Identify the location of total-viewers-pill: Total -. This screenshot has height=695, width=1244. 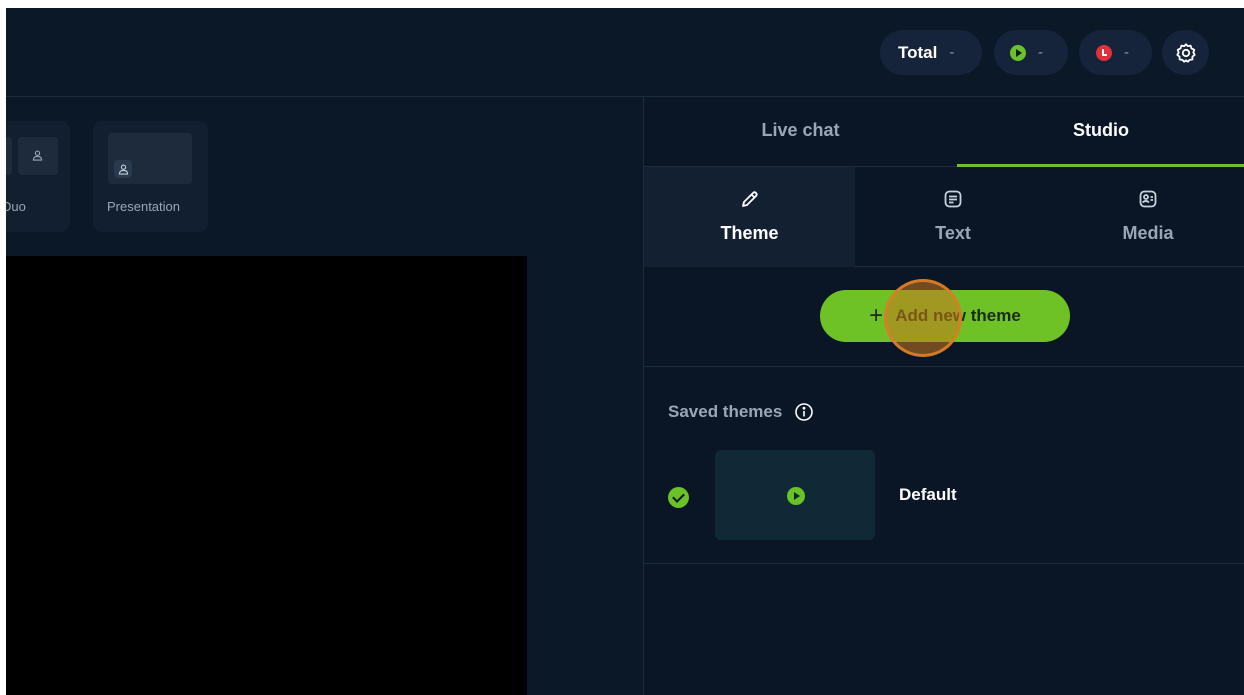
(931, 52).